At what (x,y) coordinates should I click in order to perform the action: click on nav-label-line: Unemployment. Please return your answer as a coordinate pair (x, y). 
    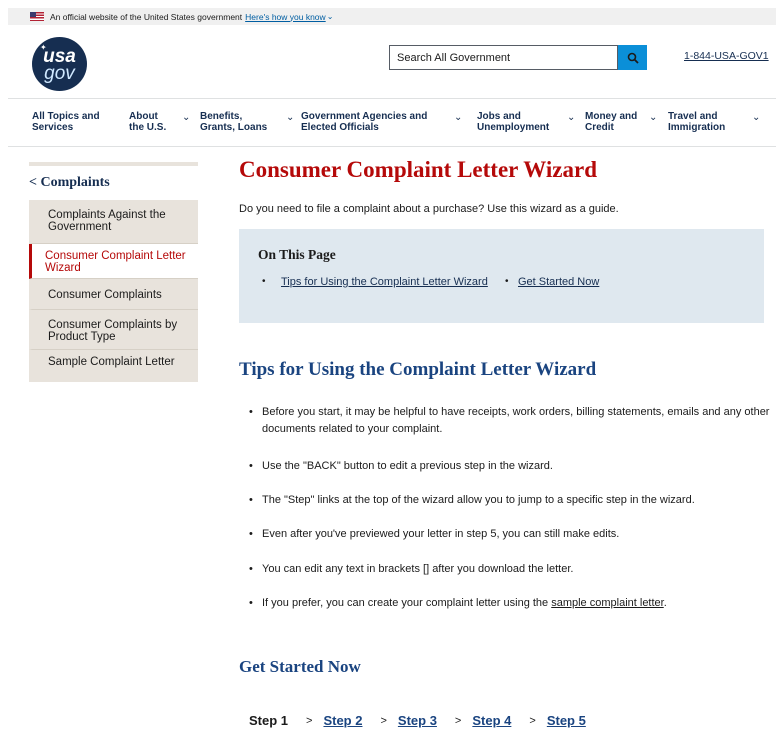
    Looking at the image, I should click on (513, 127).